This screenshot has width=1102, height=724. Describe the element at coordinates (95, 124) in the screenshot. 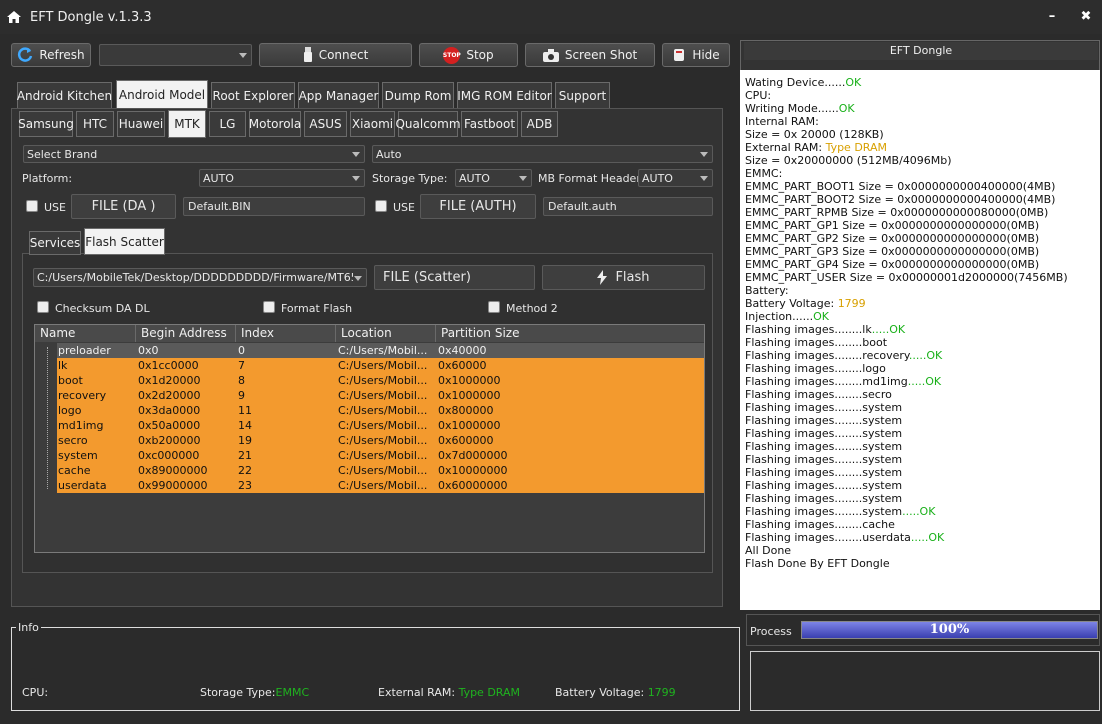

I see `tab-htc: HTC` at that location.